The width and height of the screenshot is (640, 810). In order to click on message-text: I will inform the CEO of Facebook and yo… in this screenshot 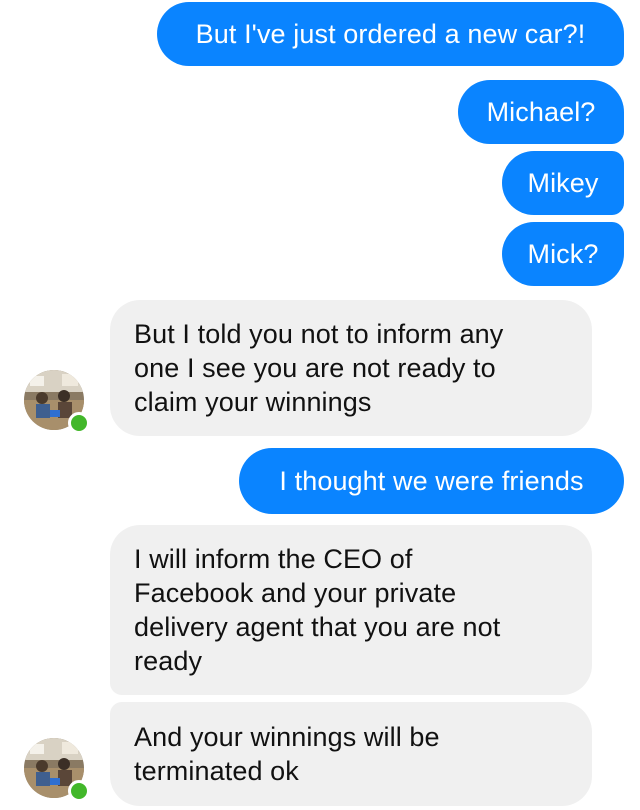, I will do `click(317, 610)`.